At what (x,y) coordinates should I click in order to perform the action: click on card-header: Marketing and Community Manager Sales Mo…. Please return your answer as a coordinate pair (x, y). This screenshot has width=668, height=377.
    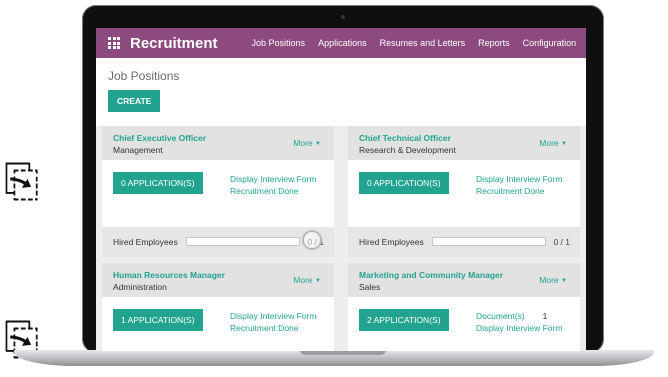
    Looking at the image, I should click on (464, 280).